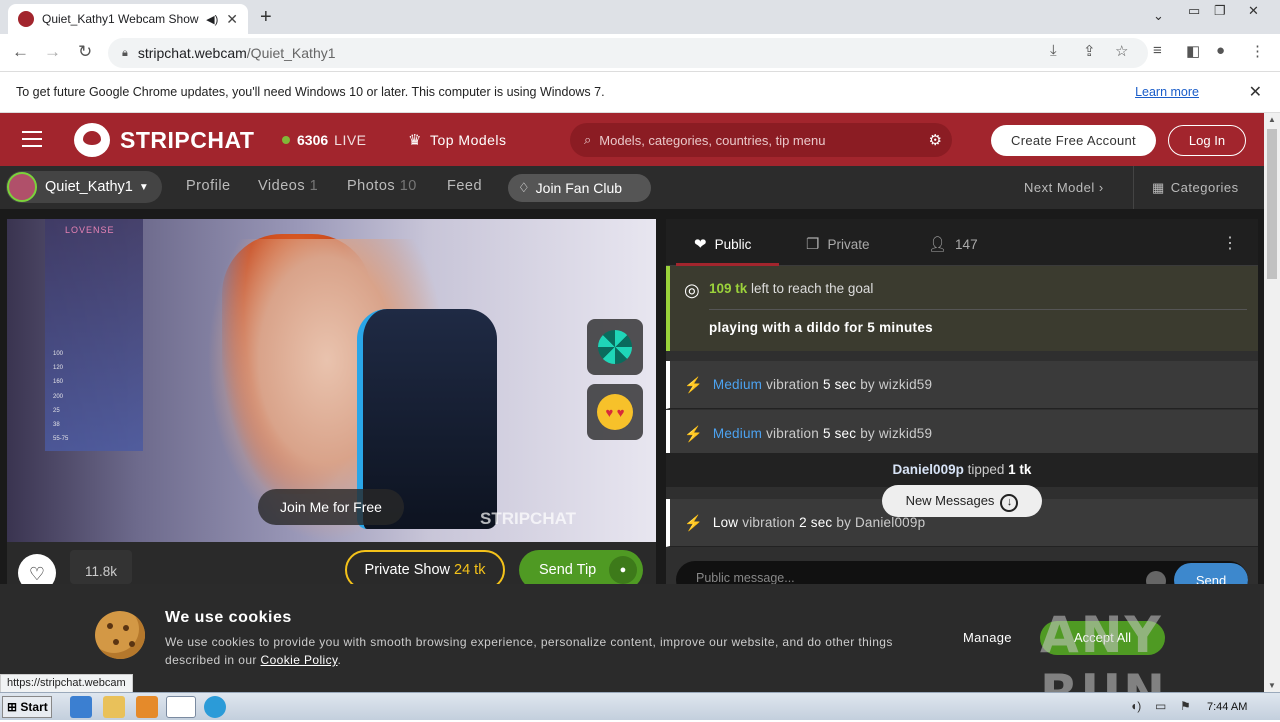 The height and width of the screenshot is (722, 1280). Describe the element at coordinates (147, 707) in the screenshot. I see `media-player-icon` at that location.